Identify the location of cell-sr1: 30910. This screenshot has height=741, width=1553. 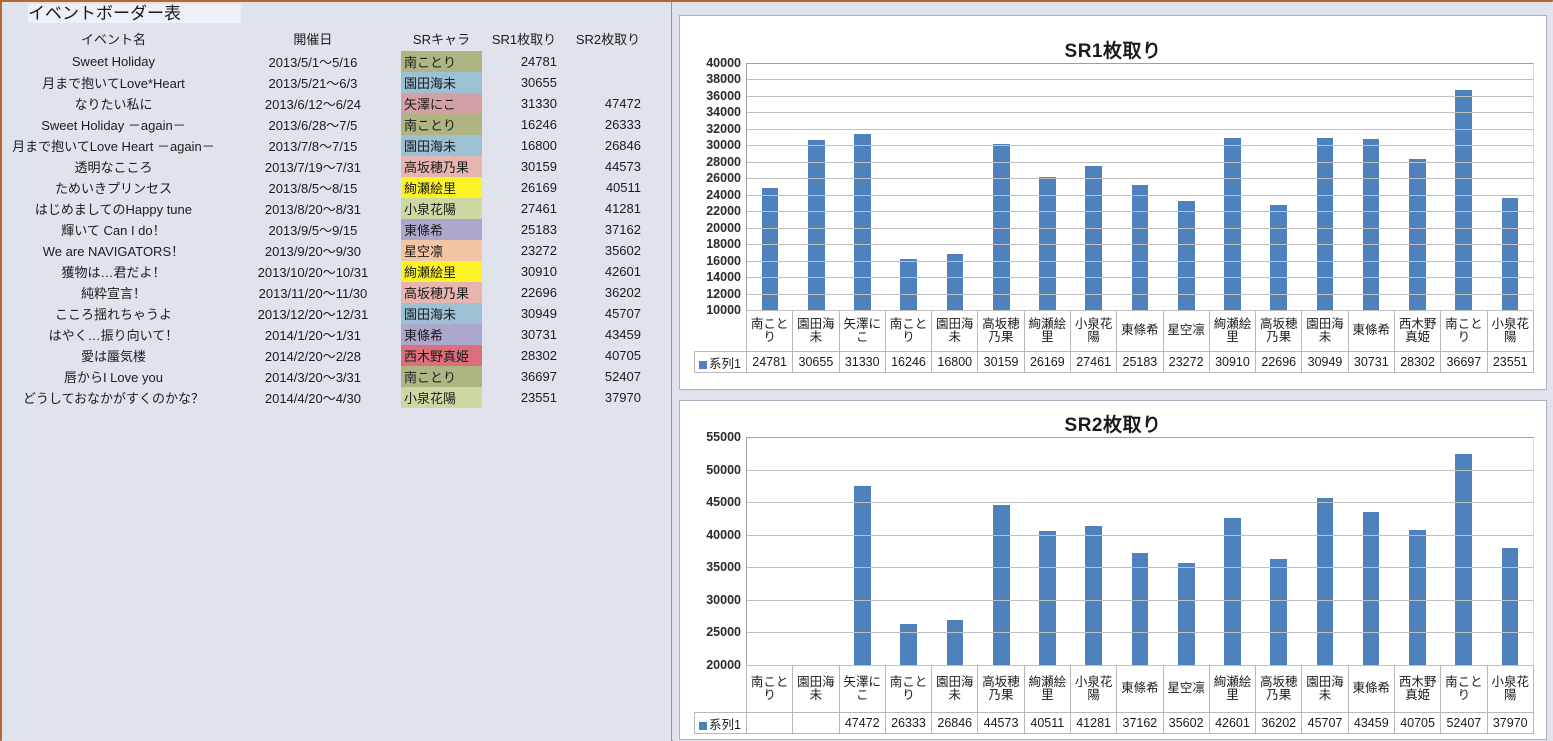
(538, 271).